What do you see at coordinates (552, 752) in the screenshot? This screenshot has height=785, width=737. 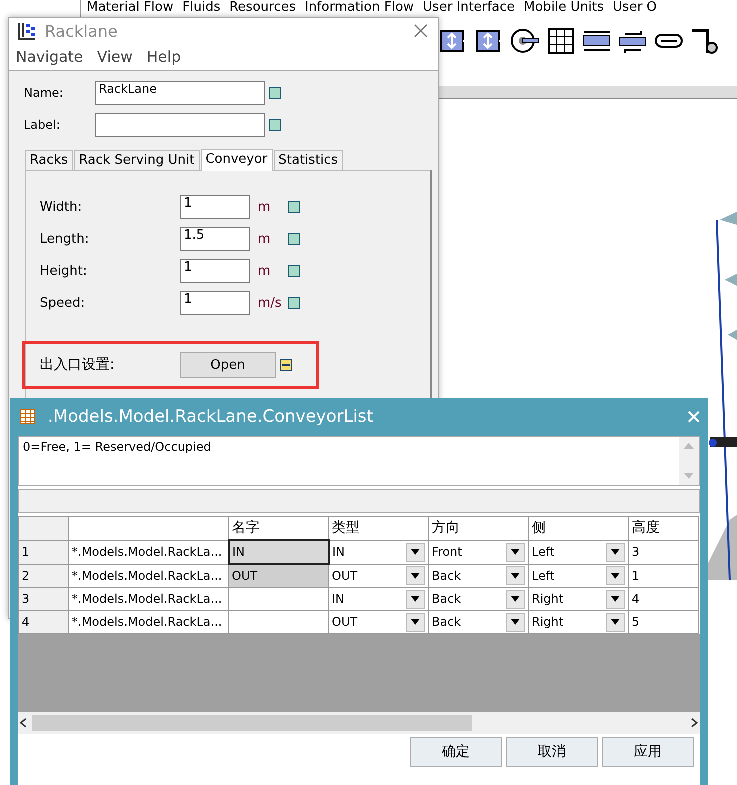 I see `dialog-button: 取消` at bounding box center [552, 752].